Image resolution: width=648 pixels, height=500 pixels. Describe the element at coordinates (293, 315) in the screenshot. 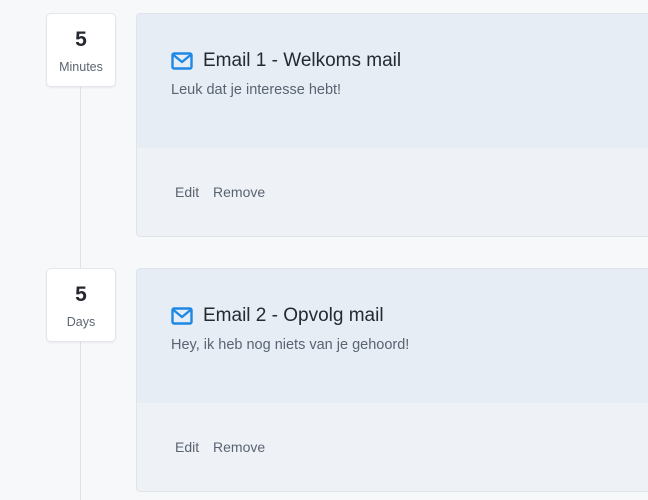

I see `email-title: Email 2 - Opvolg mail` at that location.